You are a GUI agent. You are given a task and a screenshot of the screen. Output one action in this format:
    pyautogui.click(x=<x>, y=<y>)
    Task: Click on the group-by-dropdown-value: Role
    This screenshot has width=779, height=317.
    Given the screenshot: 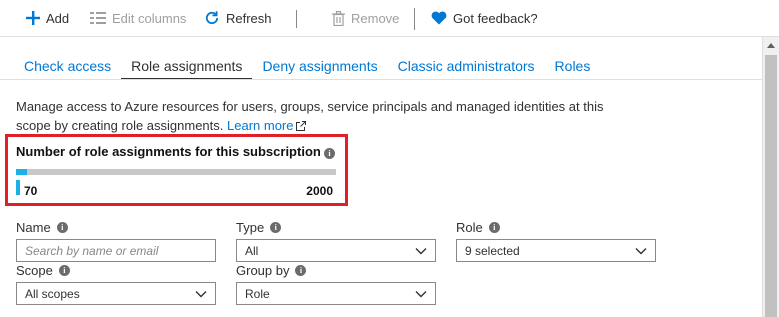 What is the action you would take?
    pyautogui.click(x=257, y=293)
    